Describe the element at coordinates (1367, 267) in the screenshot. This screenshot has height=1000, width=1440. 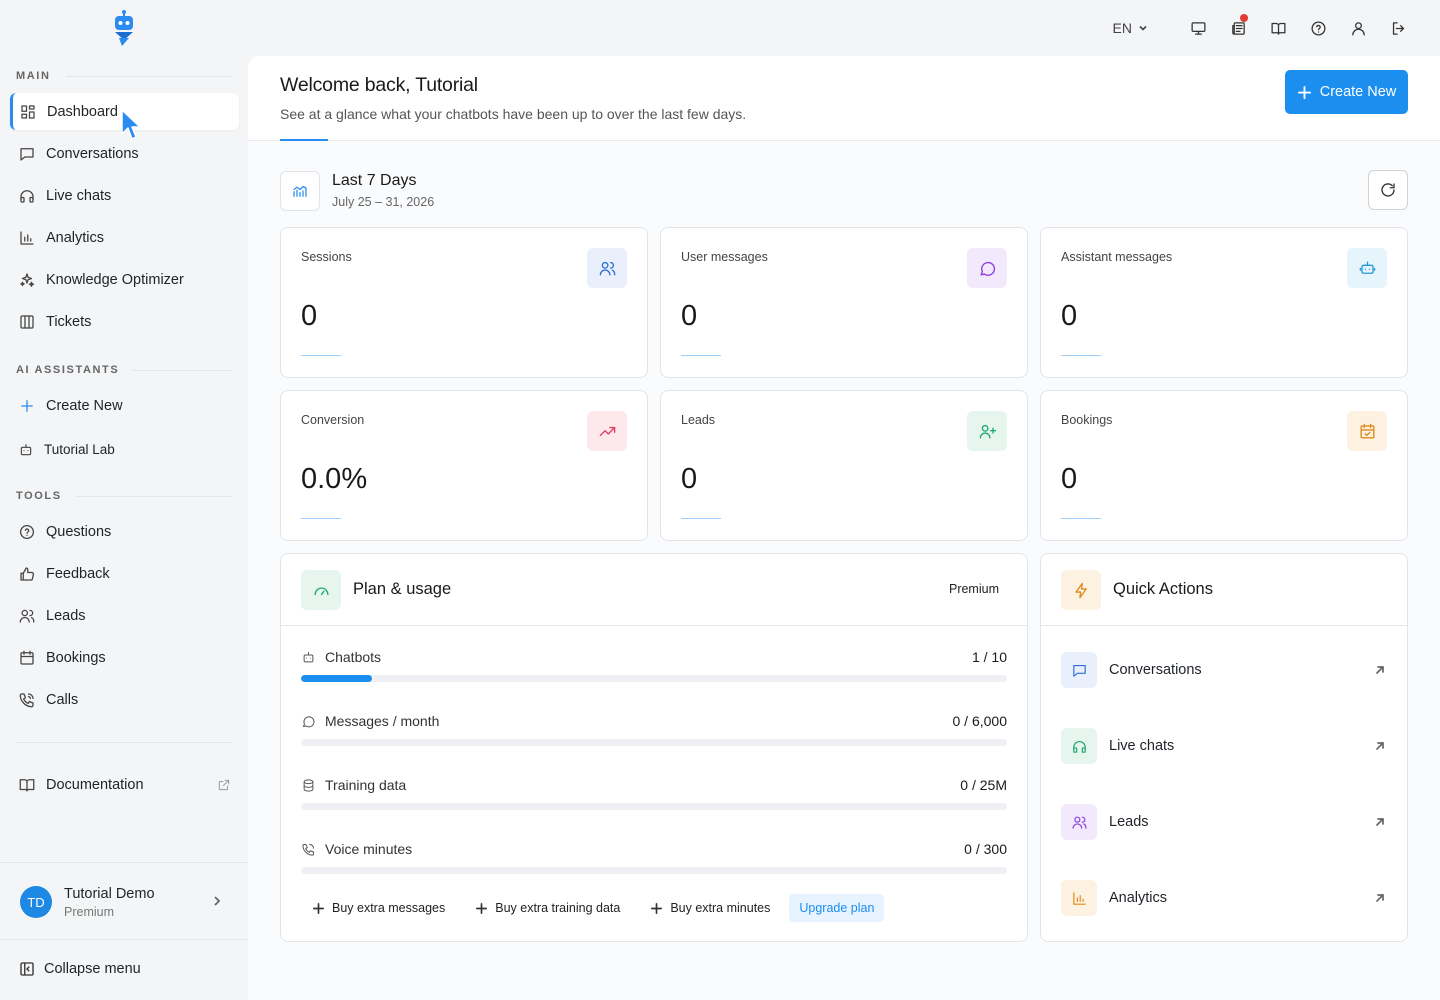
I see `bot-icon` at that location.